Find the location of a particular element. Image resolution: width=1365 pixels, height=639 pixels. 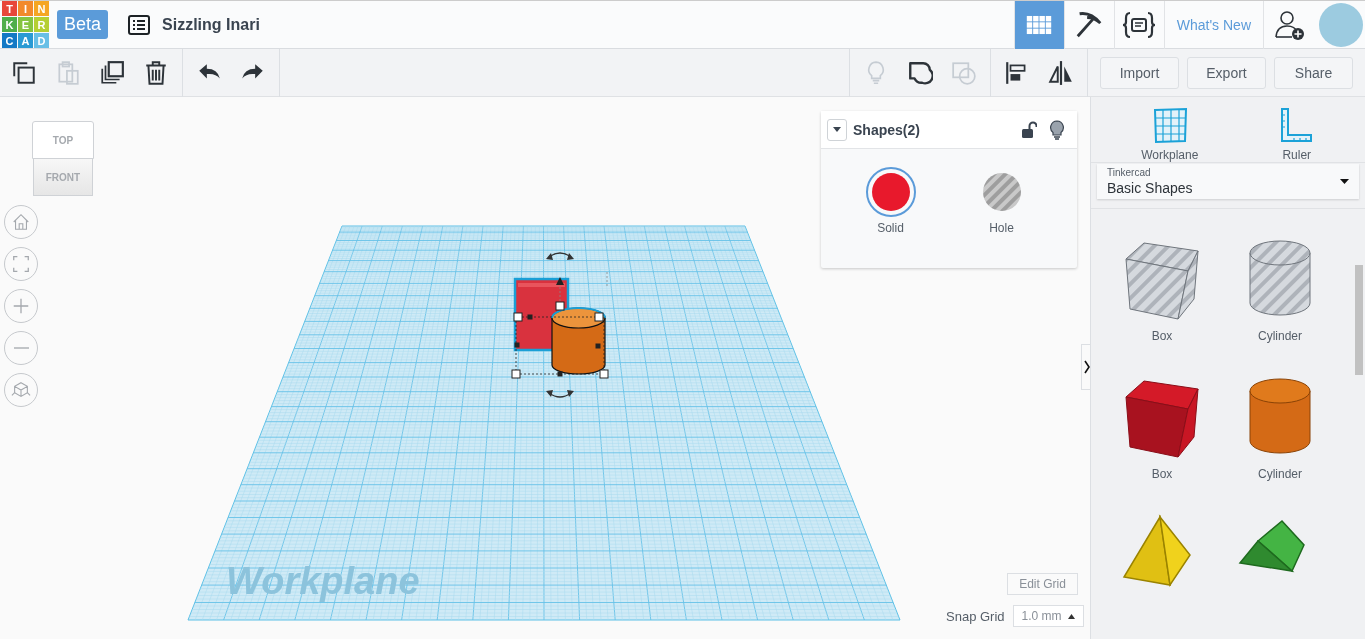

zoom-in-icon is located at coordinates (21, 306).